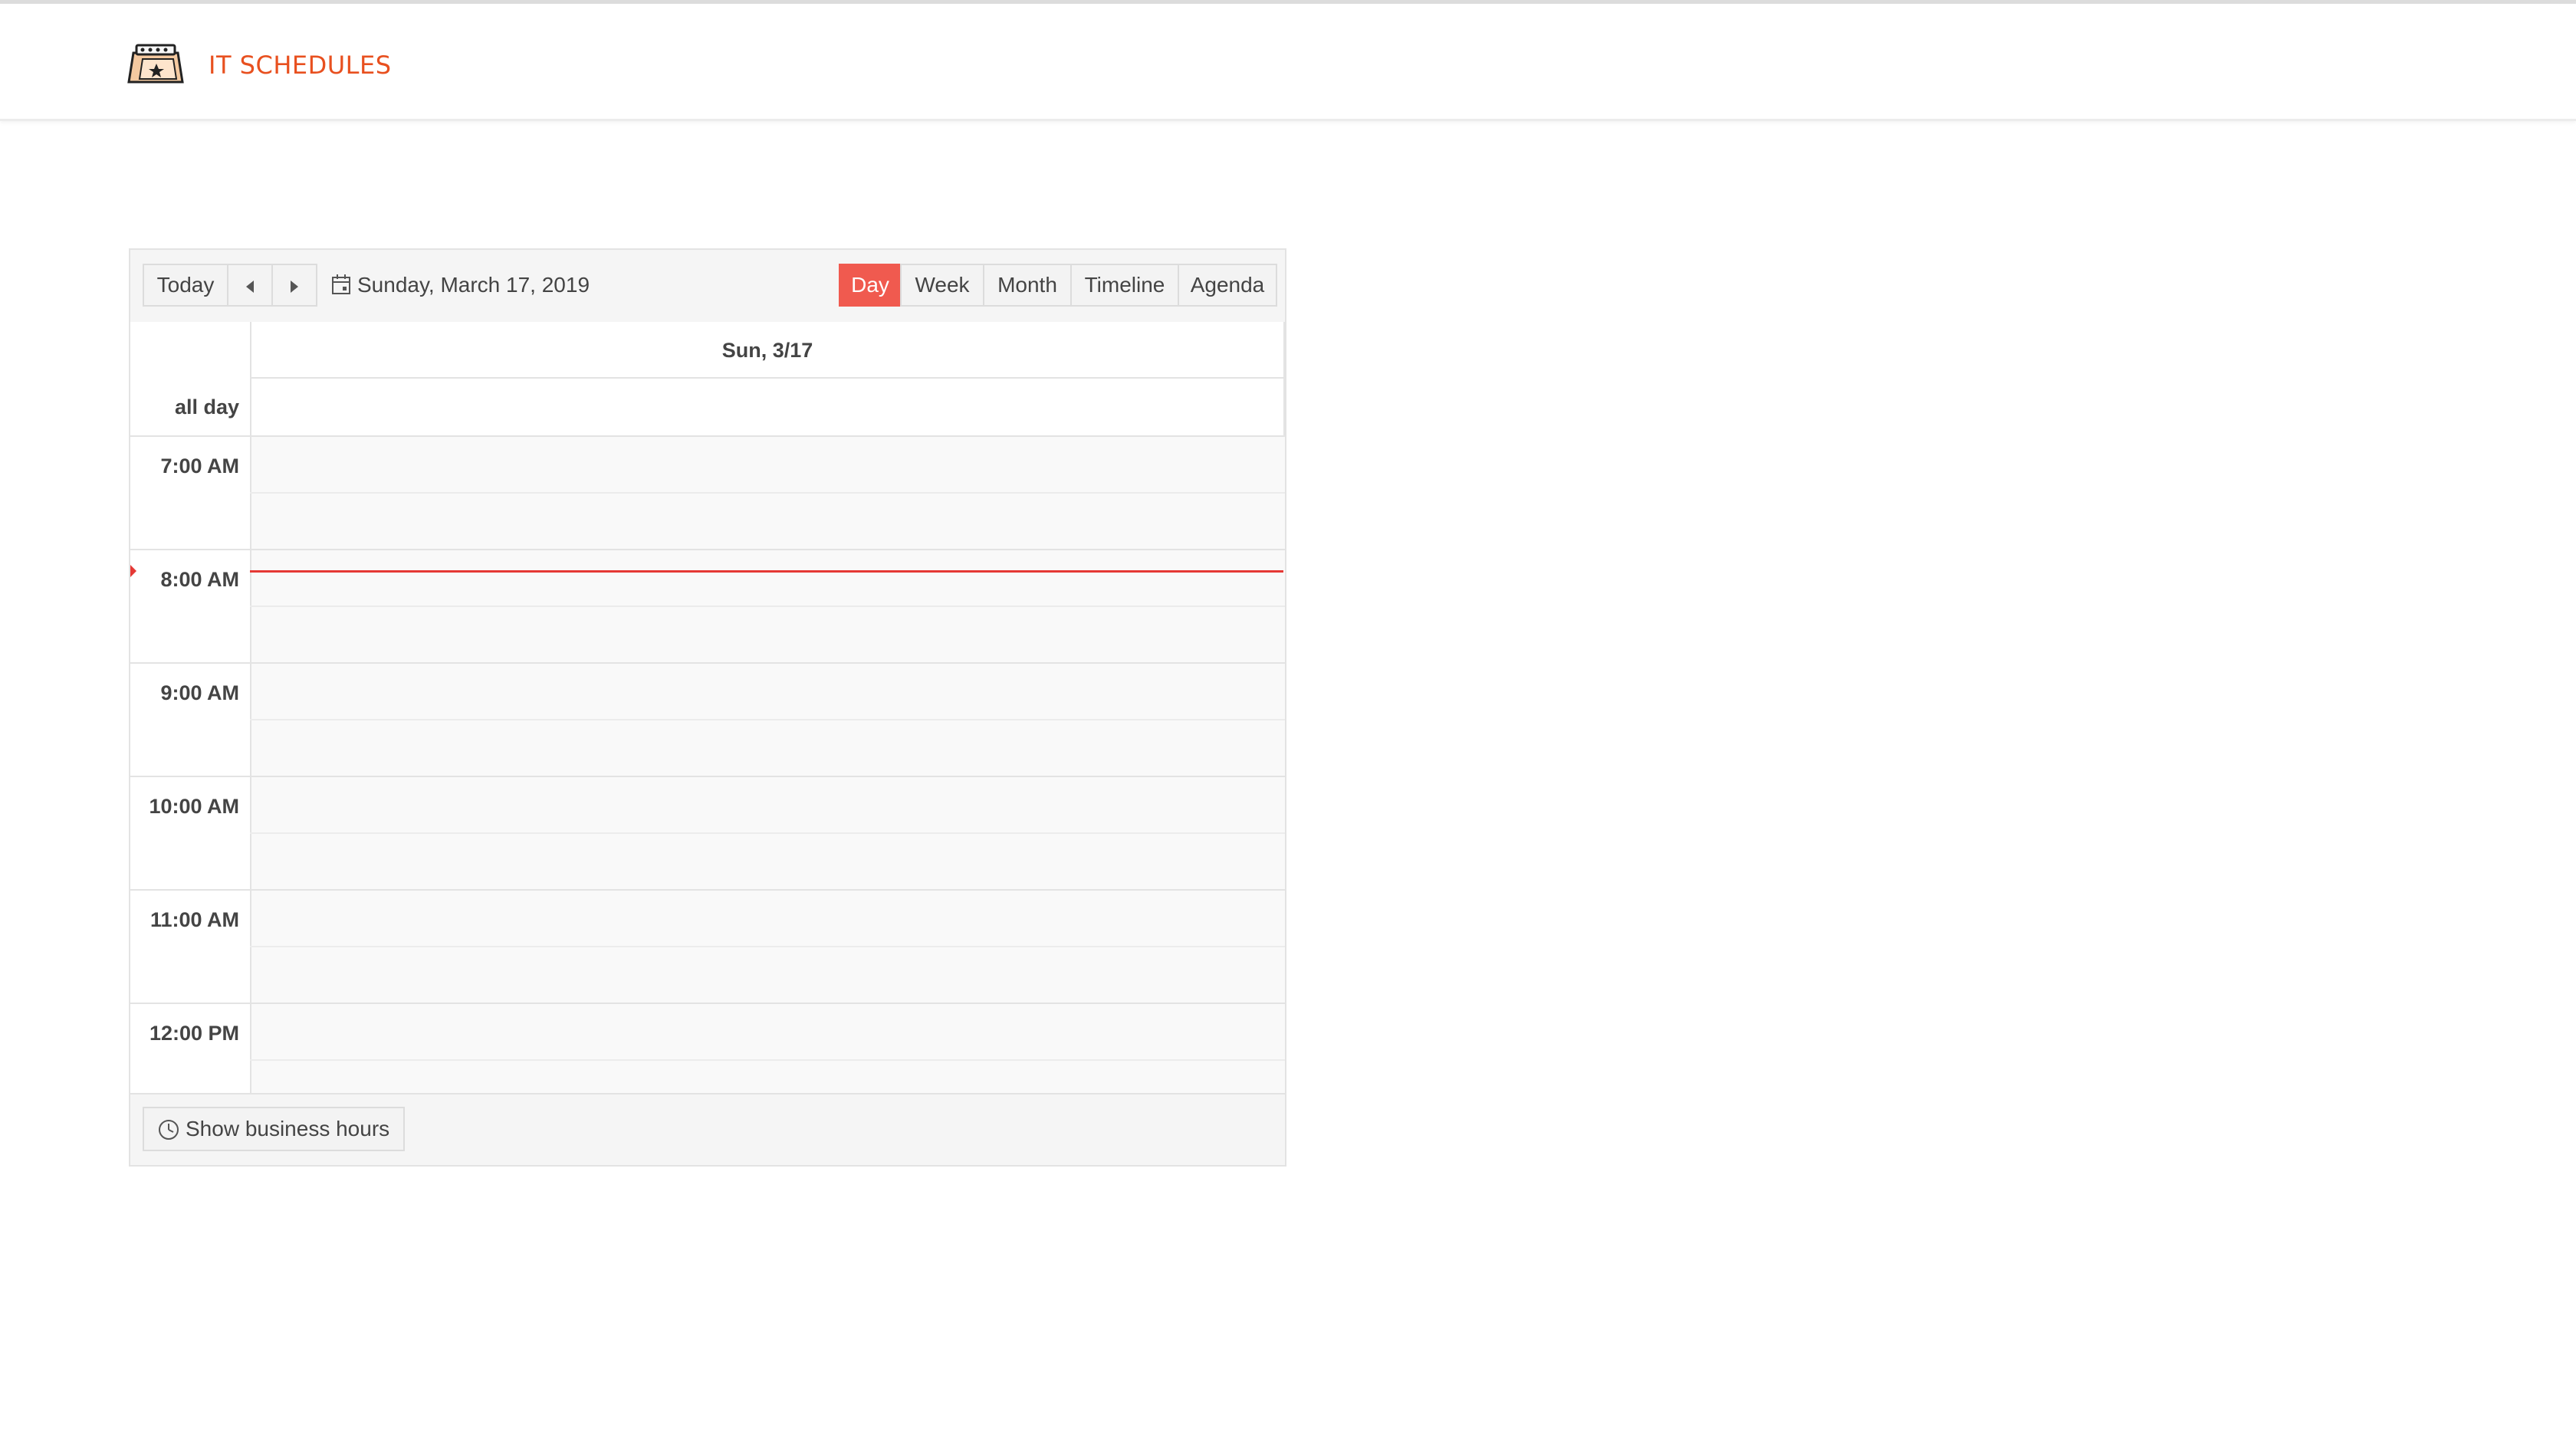 The width and height of the screenshot is (2576, 1444). I want to click on date-picker: Sunday, March 17, 2019, so click(461, 285).